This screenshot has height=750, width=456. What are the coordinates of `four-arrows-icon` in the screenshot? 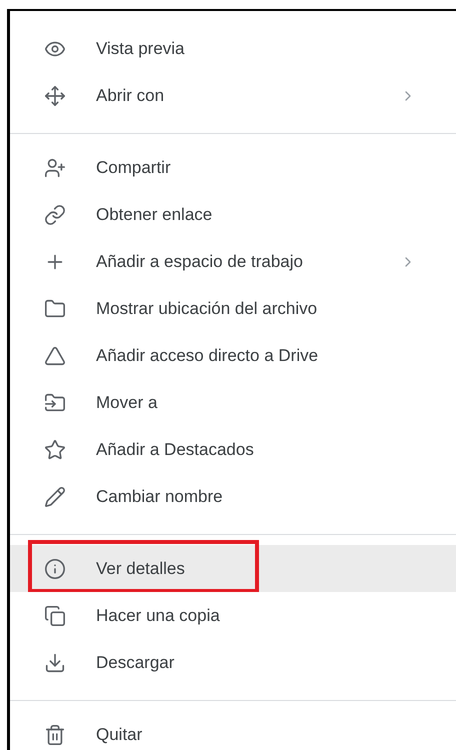 It's located at (55, 95).